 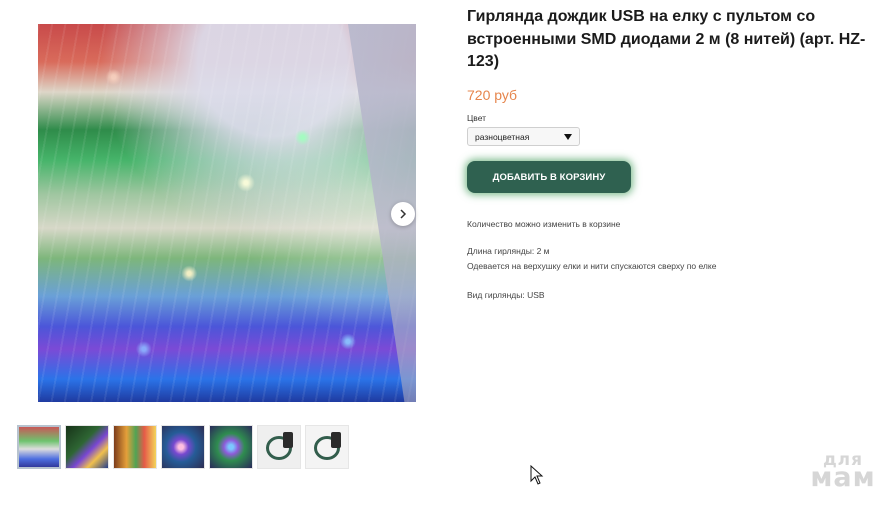 What do you see at coordinates (537, 475) in the screenshot?
I see `mouse-cursor-icon` at bounding box center [537, 475].